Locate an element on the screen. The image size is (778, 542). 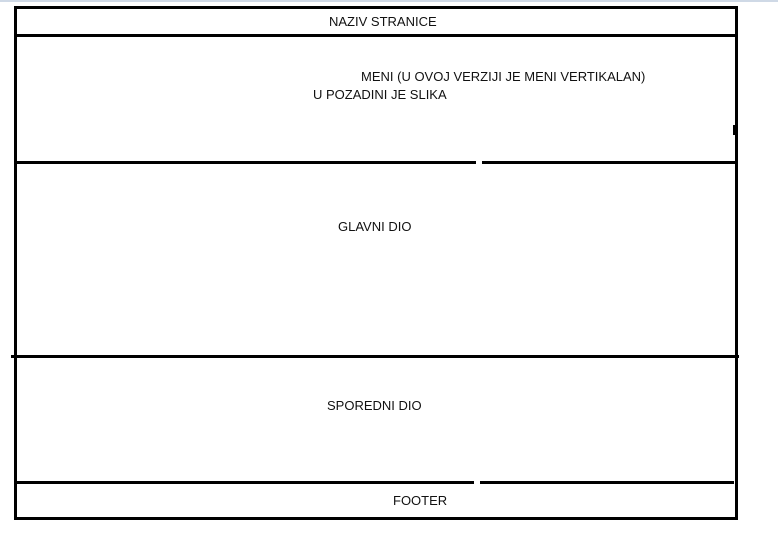
main-divider is located at coordinates (375, 356).